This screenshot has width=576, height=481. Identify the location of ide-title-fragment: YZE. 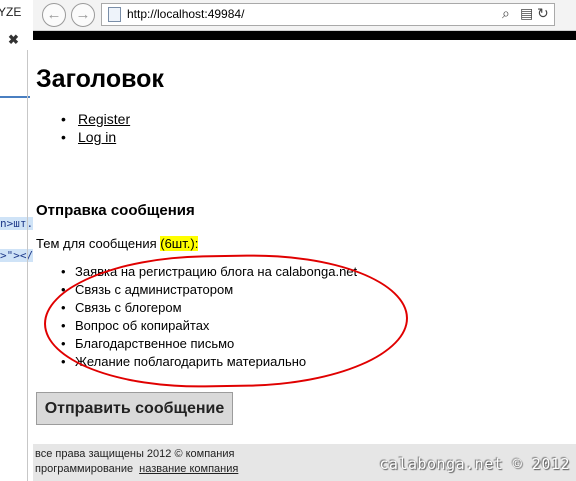
(11, 12).